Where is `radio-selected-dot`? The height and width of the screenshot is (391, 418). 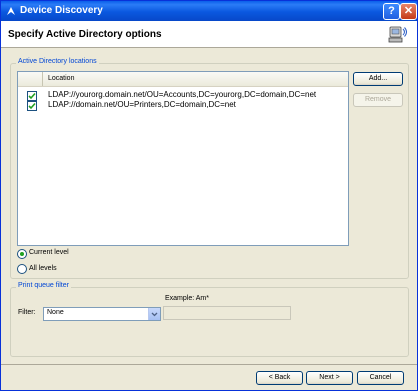 radio-selected-dot is located at coordinates (22, 254).